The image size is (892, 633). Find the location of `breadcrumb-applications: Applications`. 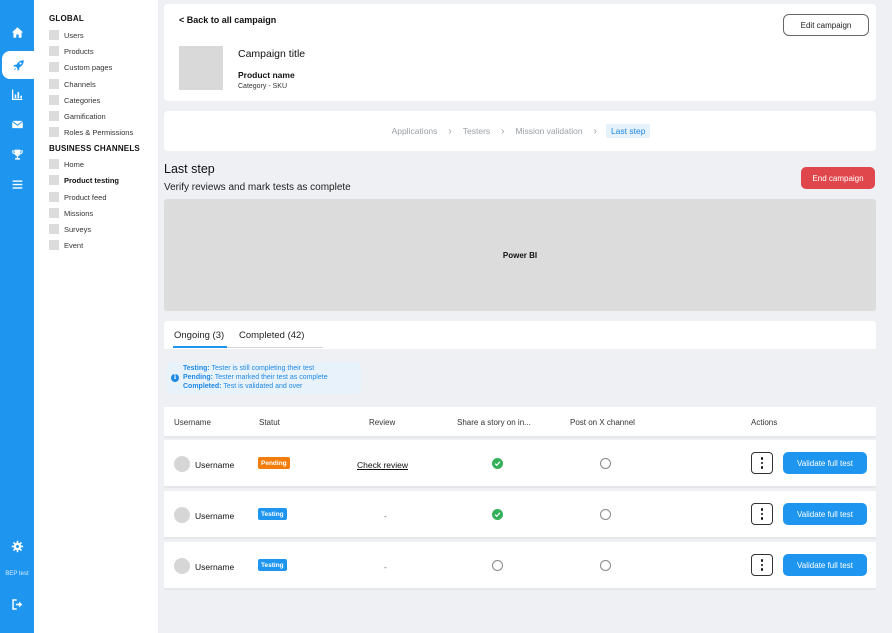

breadcrumb-applications: Applications is located at coordinates (415, 131).